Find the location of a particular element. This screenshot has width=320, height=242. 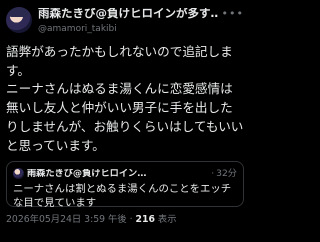

quote-avatar is located at coordinates (18, 174).